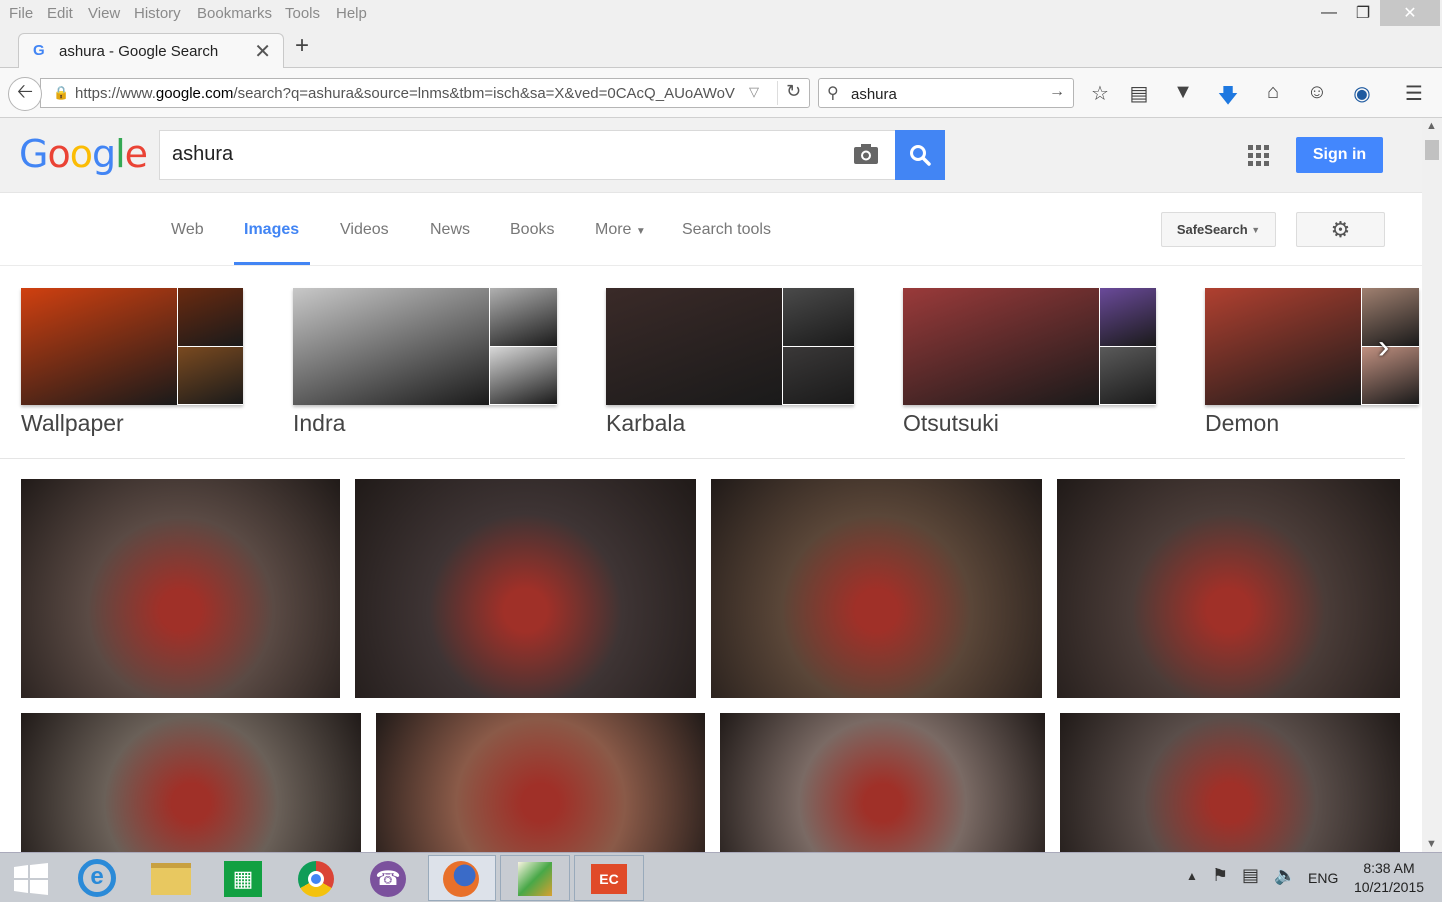  What do you see at coordinates (793, 93) in the screenshot?
I see `reload-icon: ↻` at bounding box center [793, 93].